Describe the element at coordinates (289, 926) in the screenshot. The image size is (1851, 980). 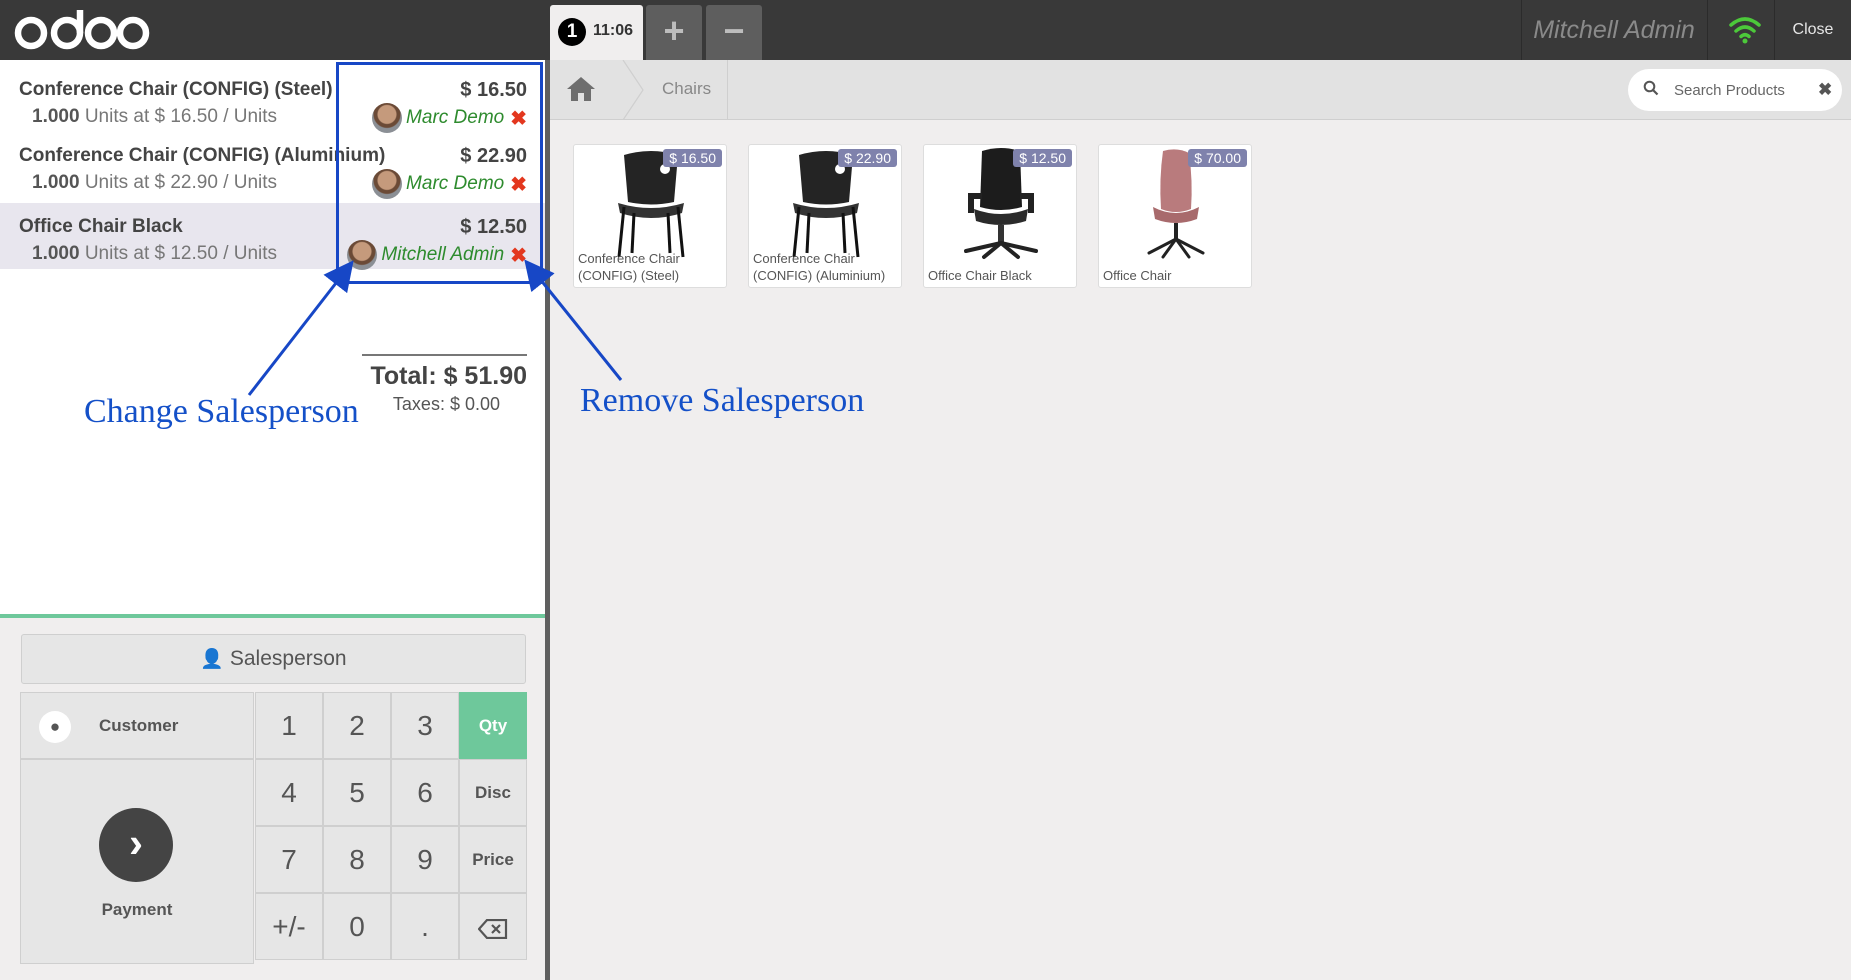
I see `numpad-key-plus-minus: +/-` at that location.